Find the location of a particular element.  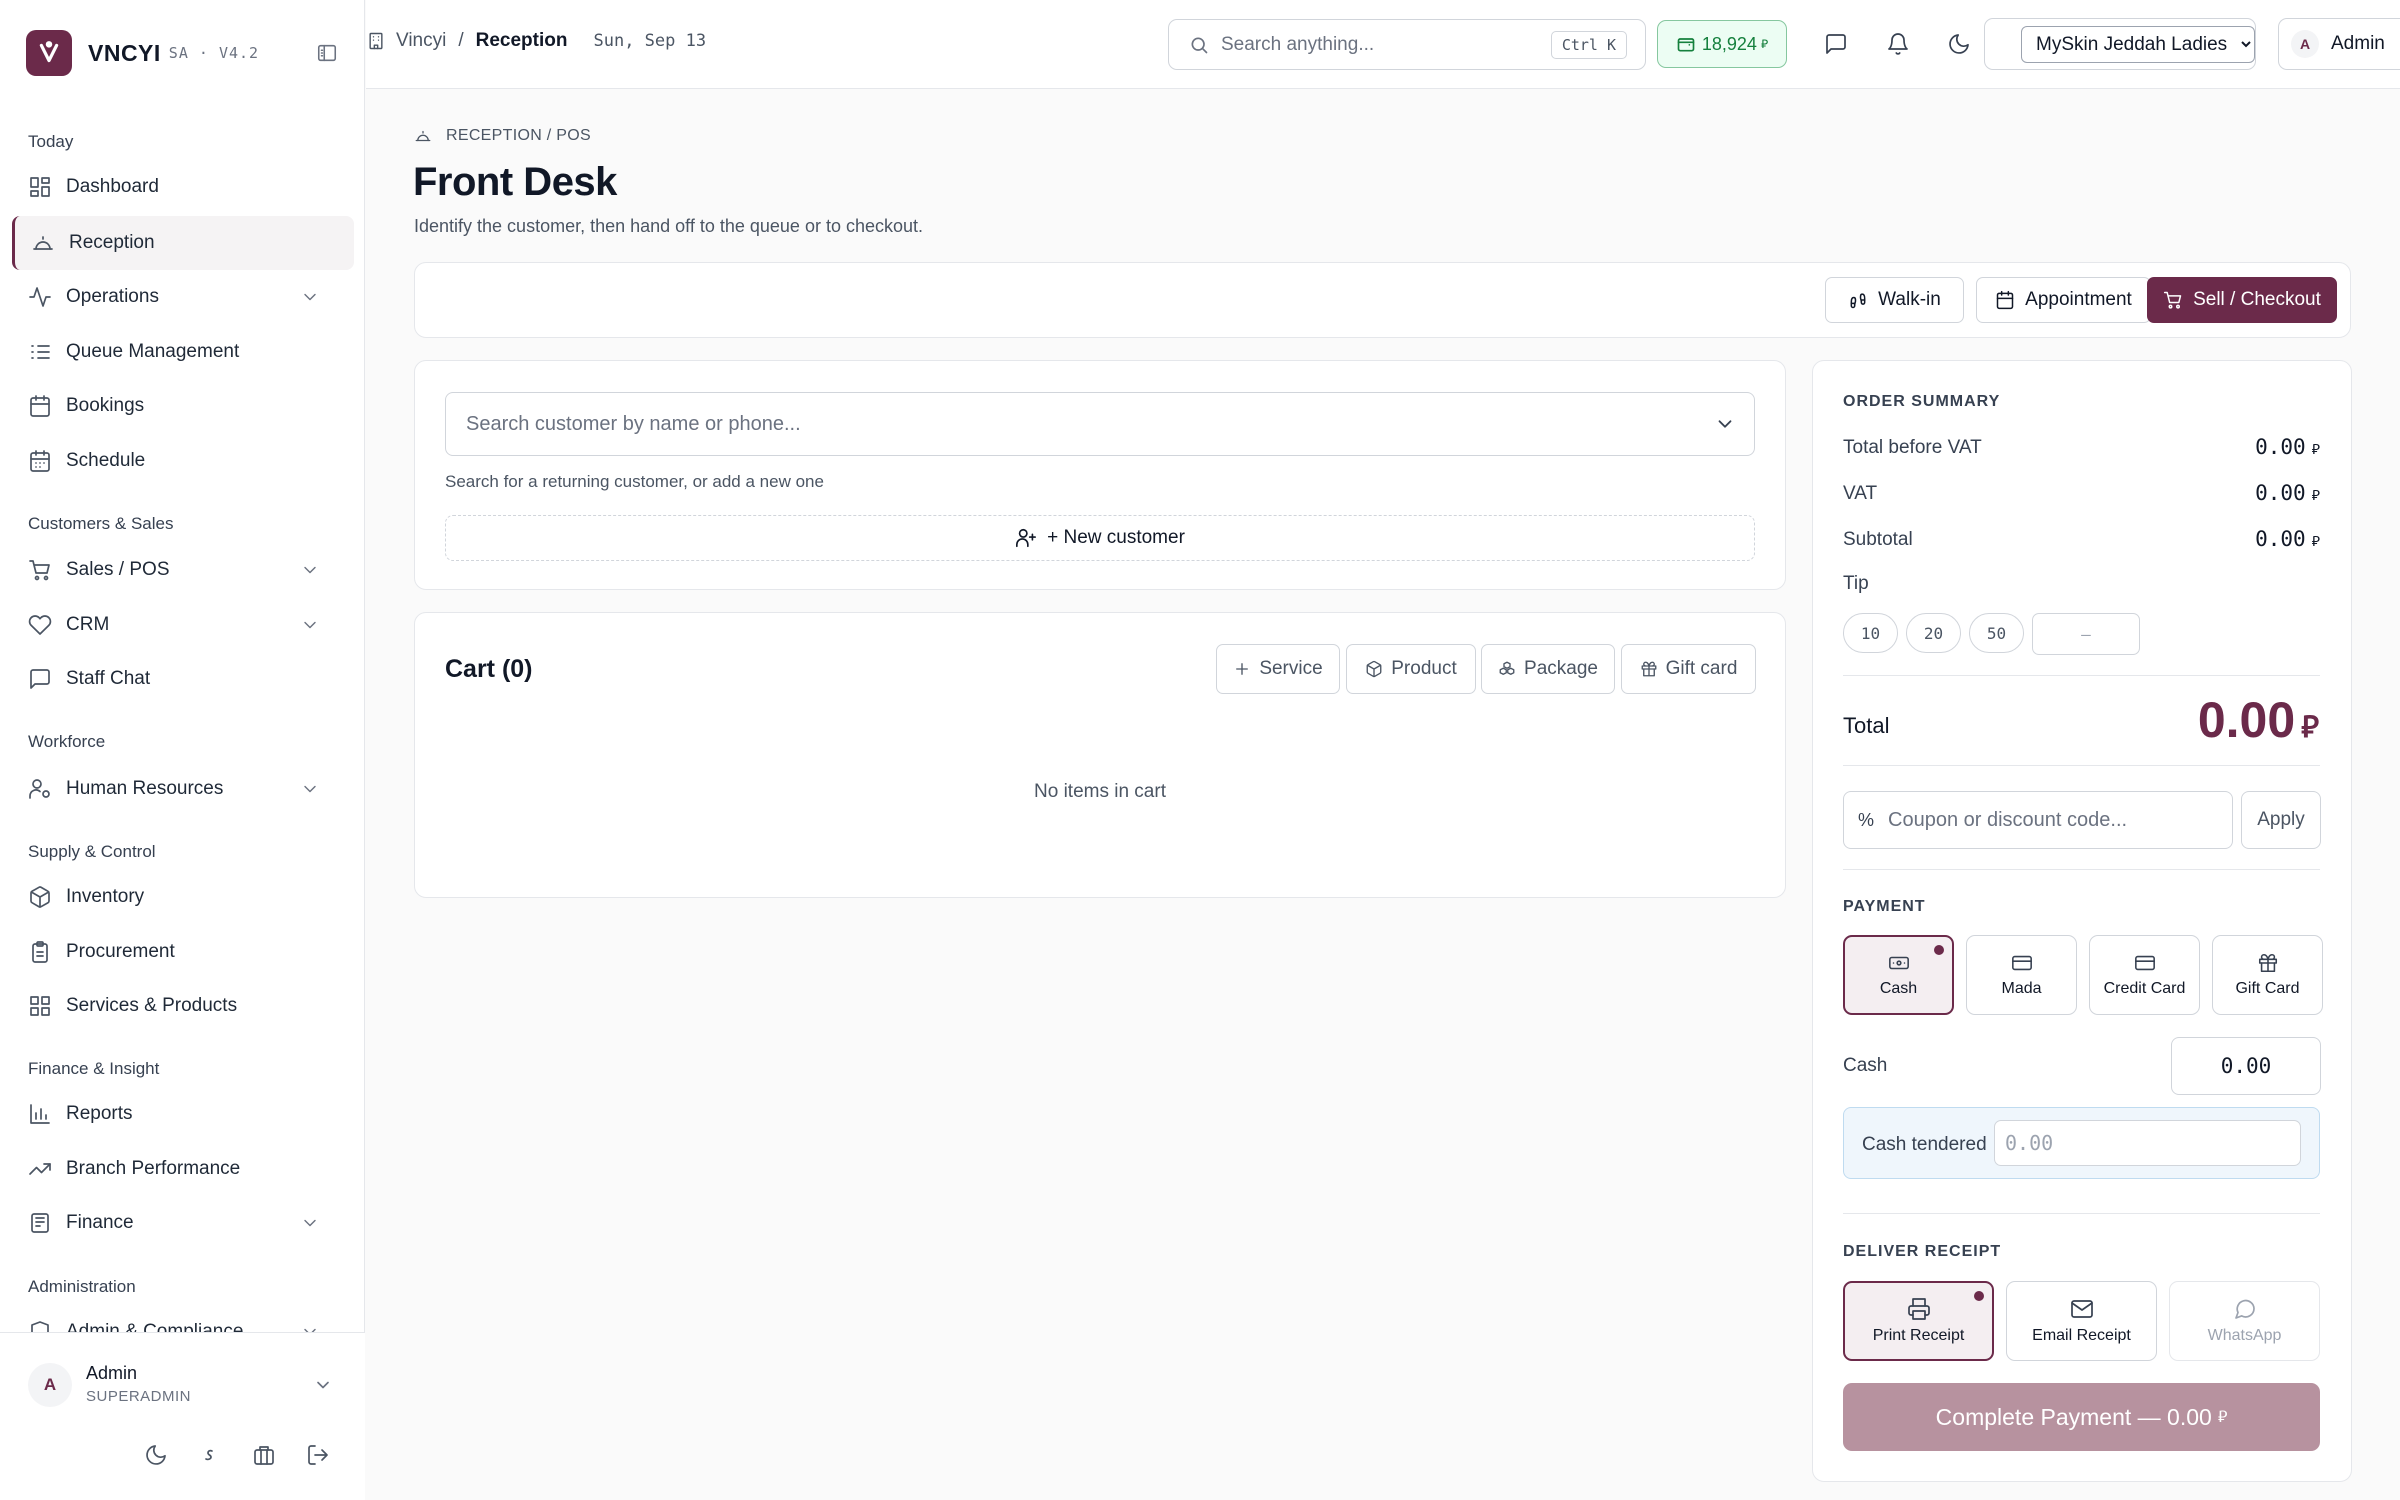

cart-title: Cart (0) is located at coordinates (489, 669).